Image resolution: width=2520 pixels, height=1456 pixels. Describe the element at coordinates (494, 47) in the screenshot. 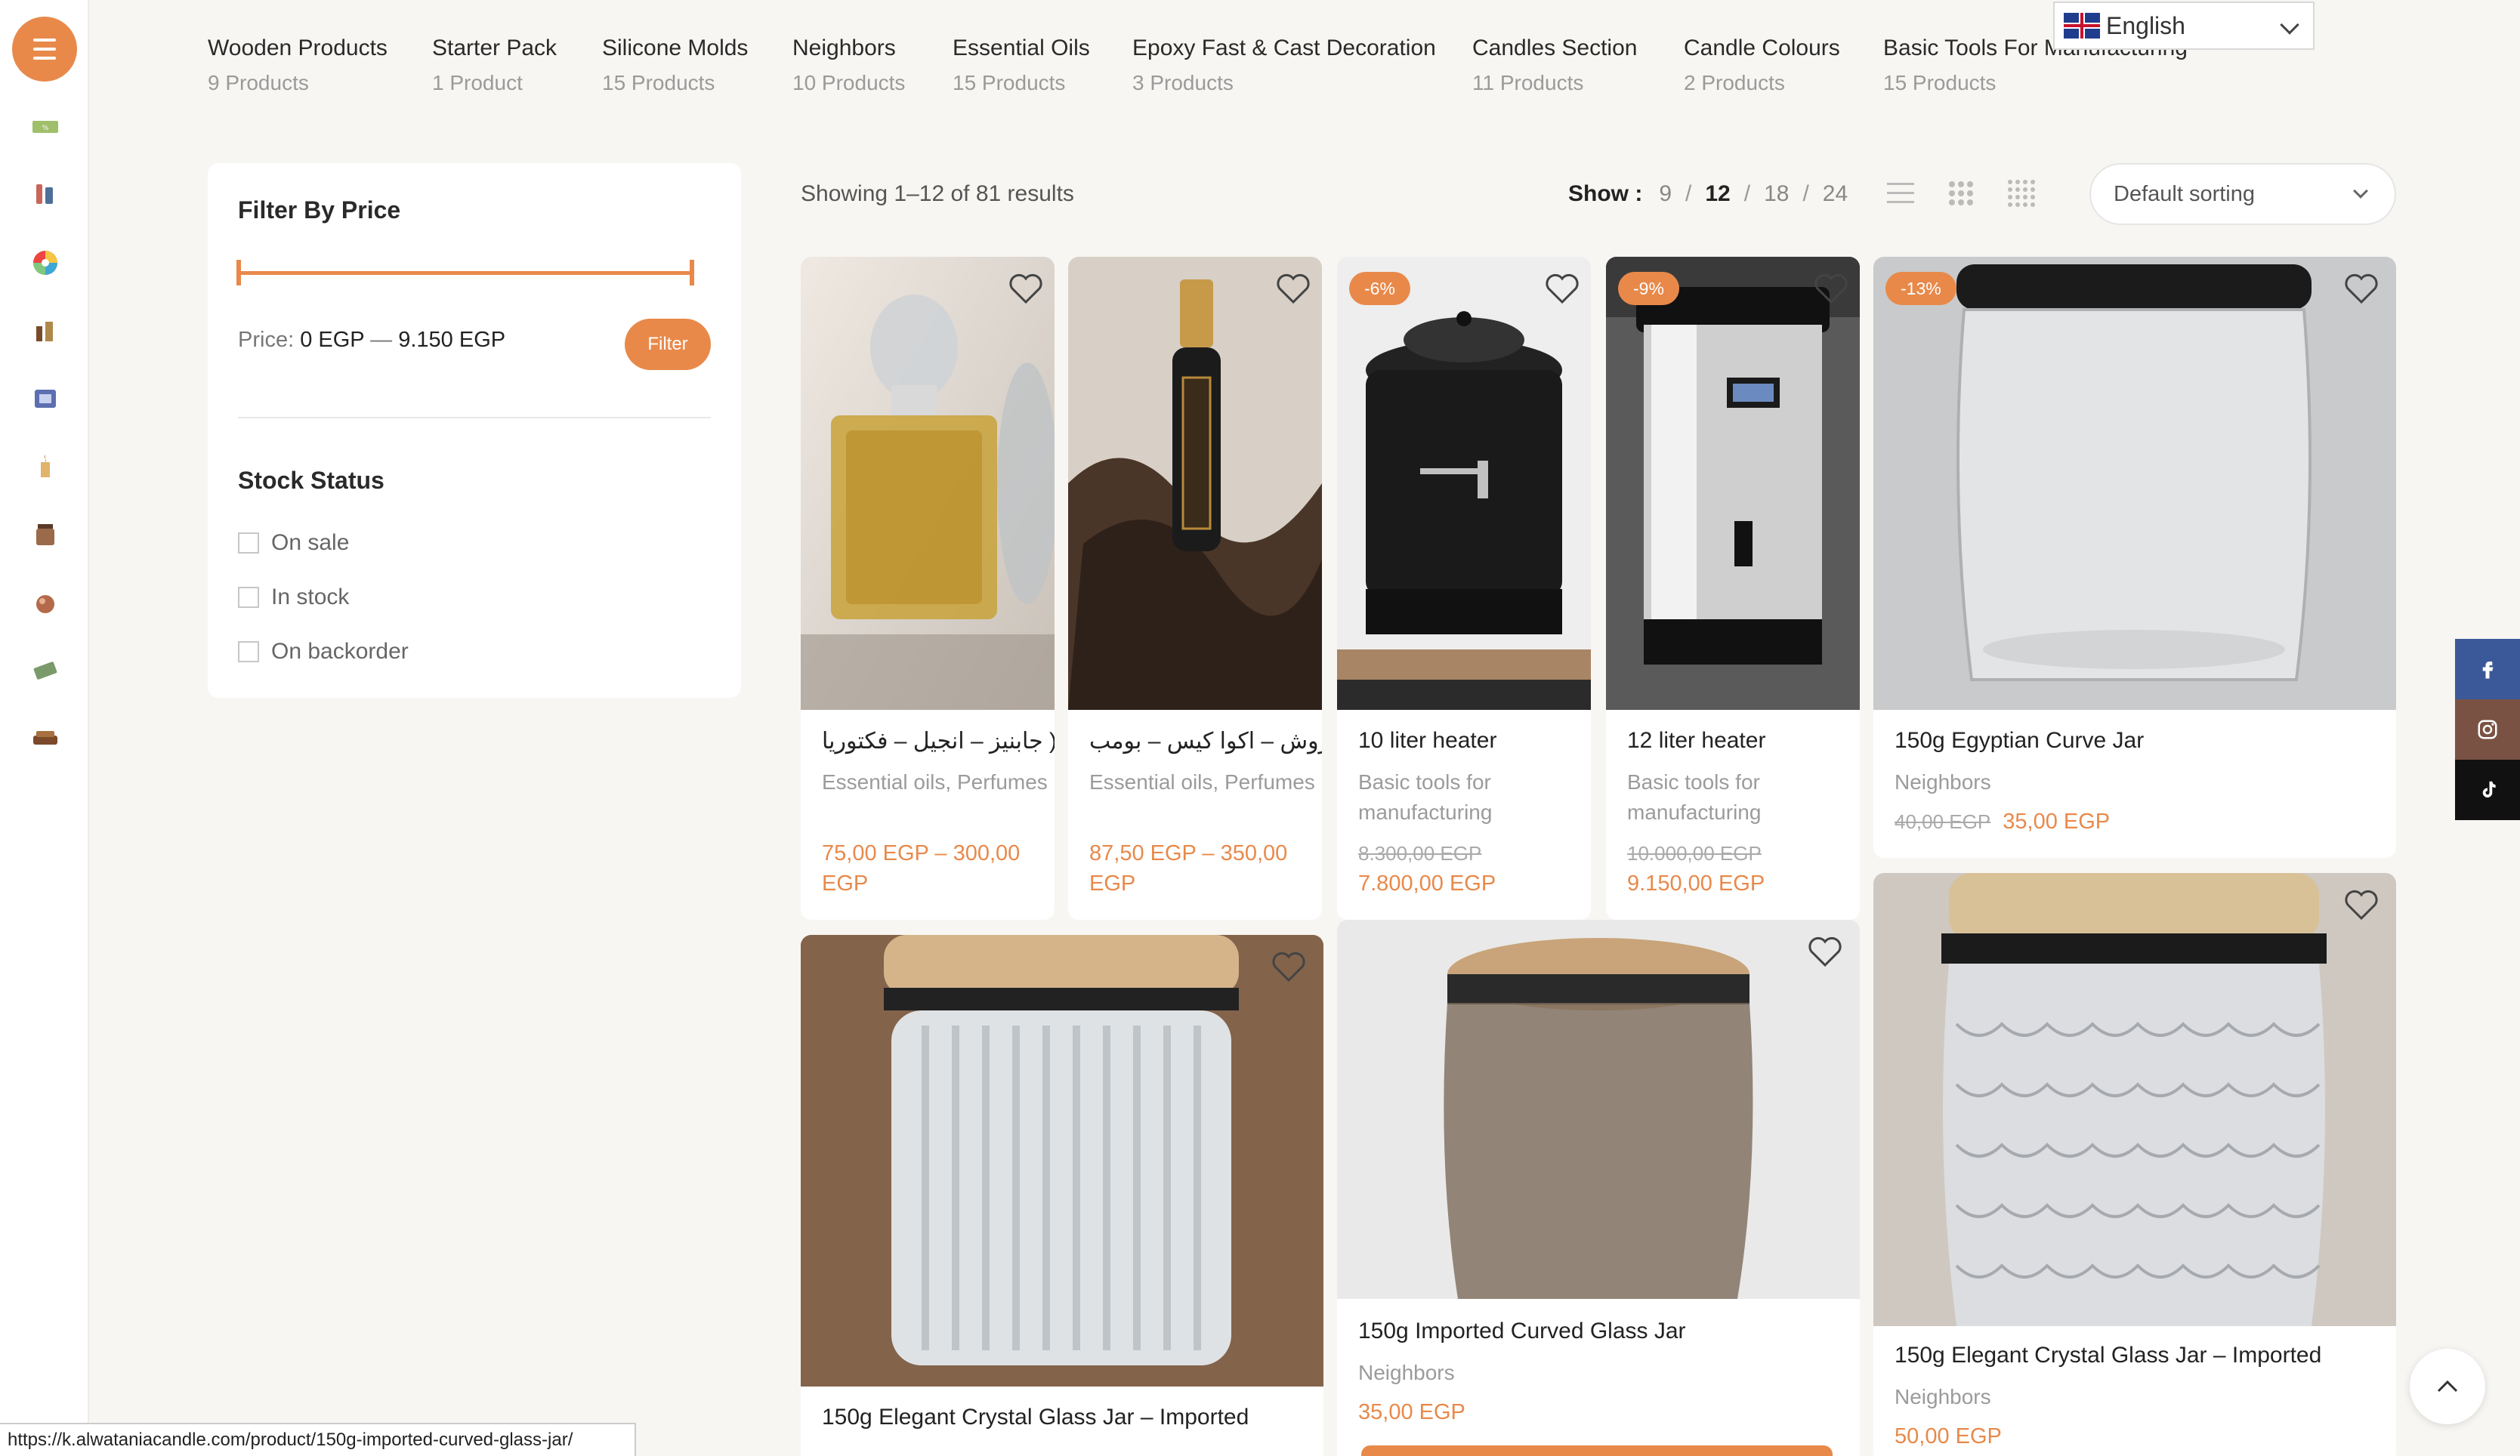

I see `category-name: Starter Pack` at that location.